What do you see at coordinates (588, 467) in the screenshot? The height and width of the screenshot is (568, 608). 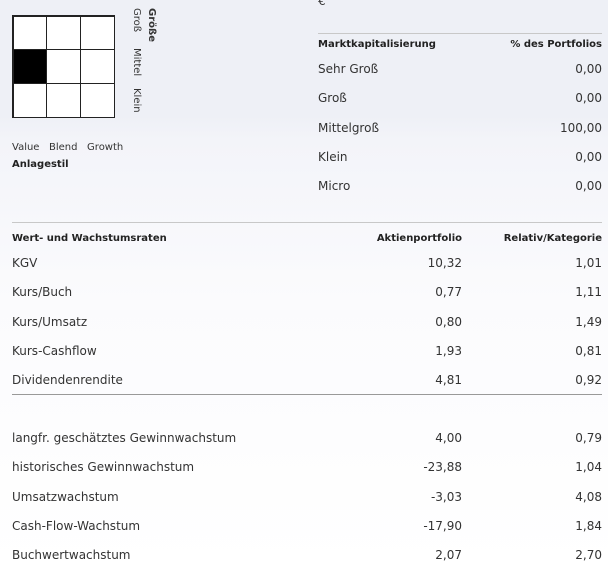 I see `relative-value: 1,04` at bounding box center [588, 467].